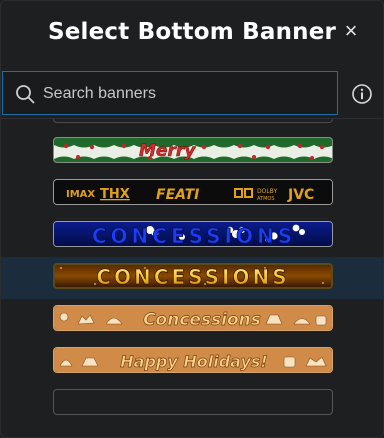  What do you see at coordinates (362, 94) in the screenshot?
I see `info-icon` at bounding box center [362, 94].